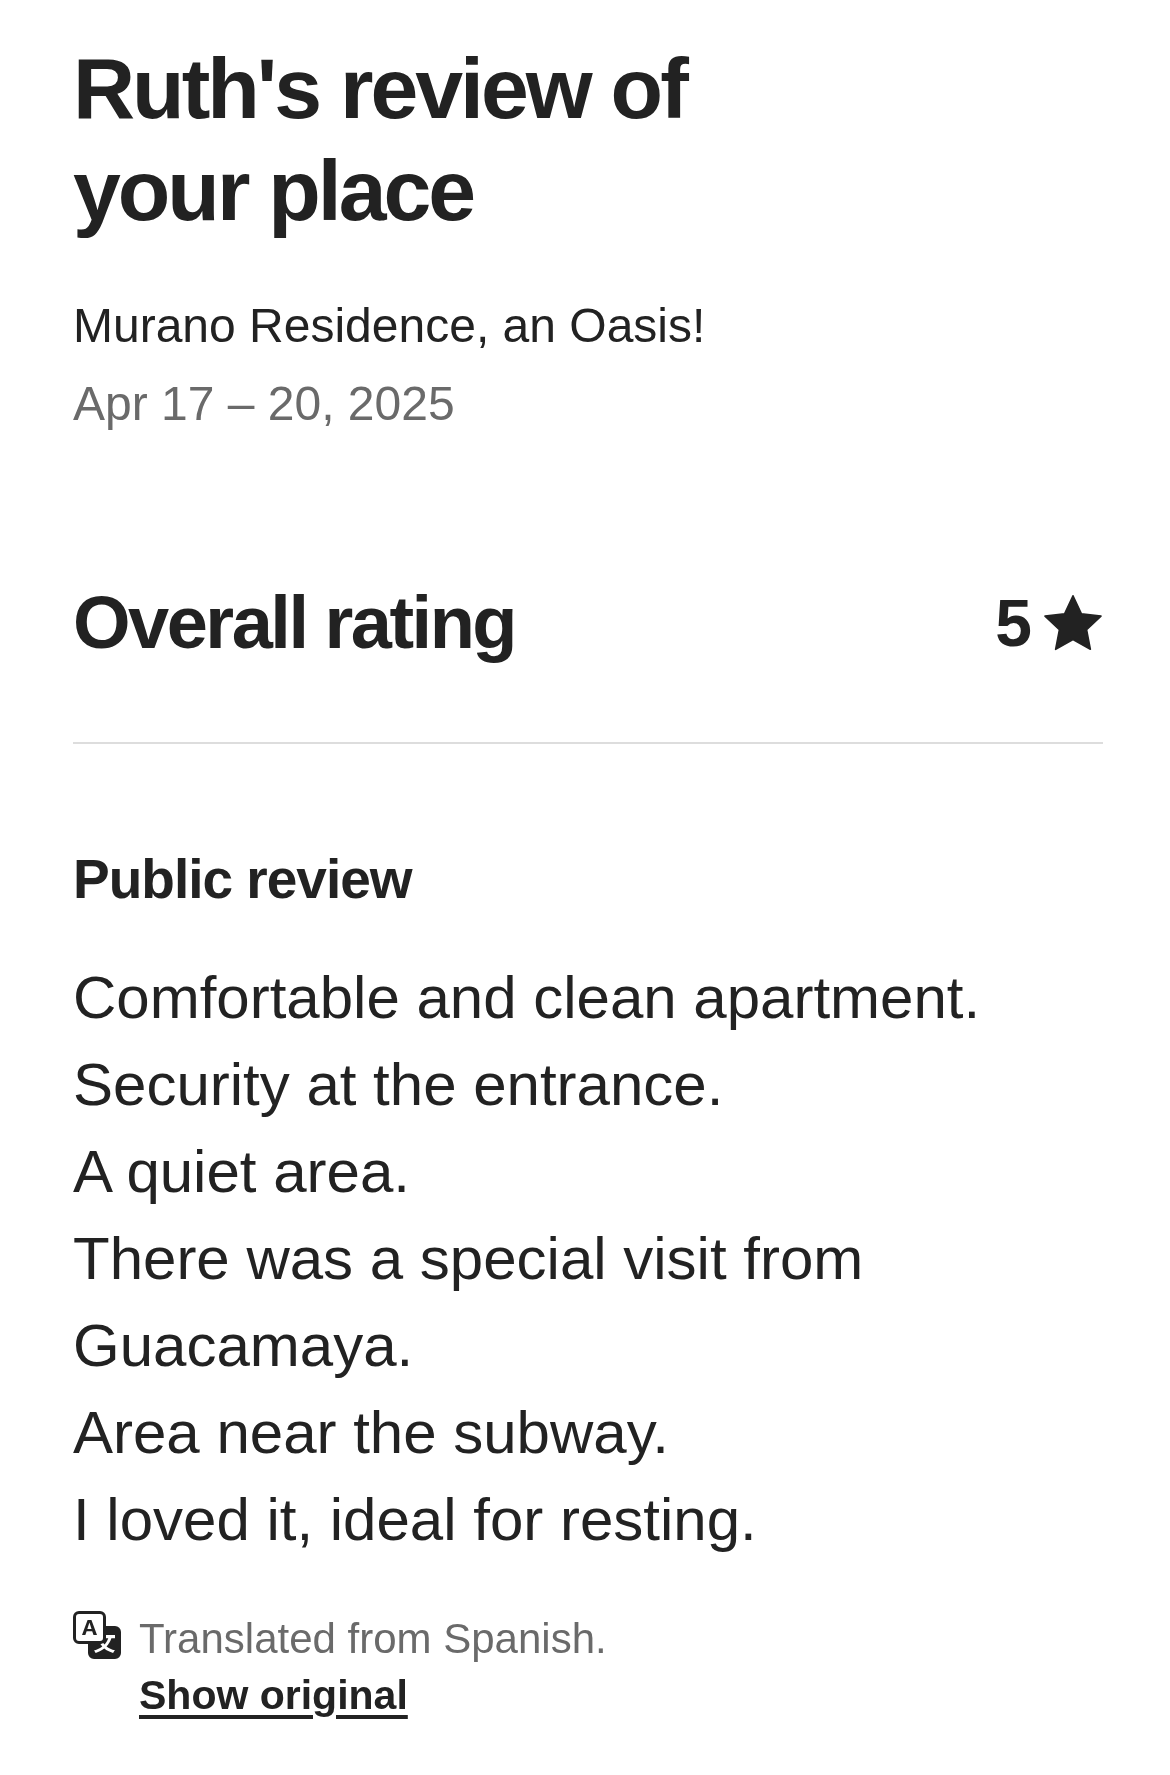 The width and height of the screenshot is (1170, 1775). Describe the element at coordinates (273, 1695) in the screenshot. I see `show-original-link: Show original` at that location.